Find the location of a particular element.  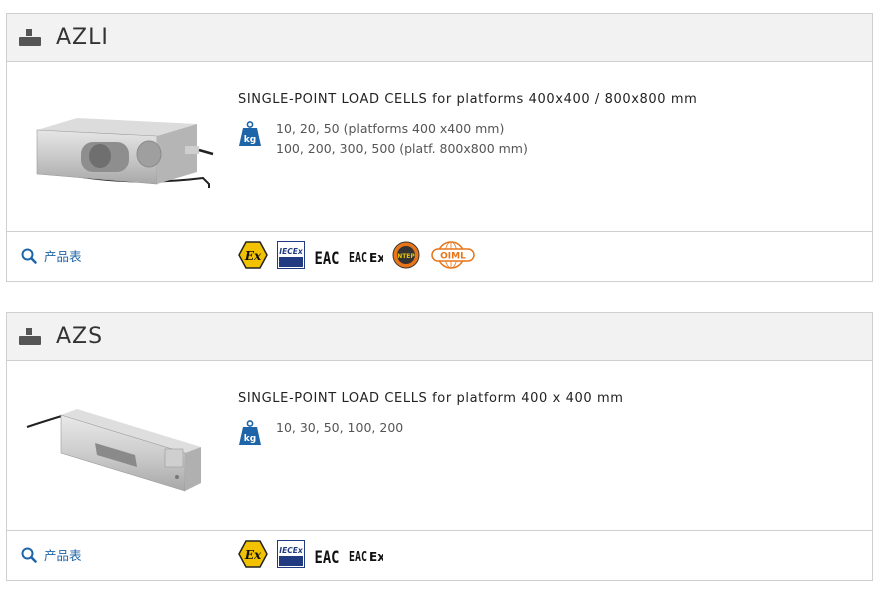

svg-text: OIML is located at coordinates (453, 257).